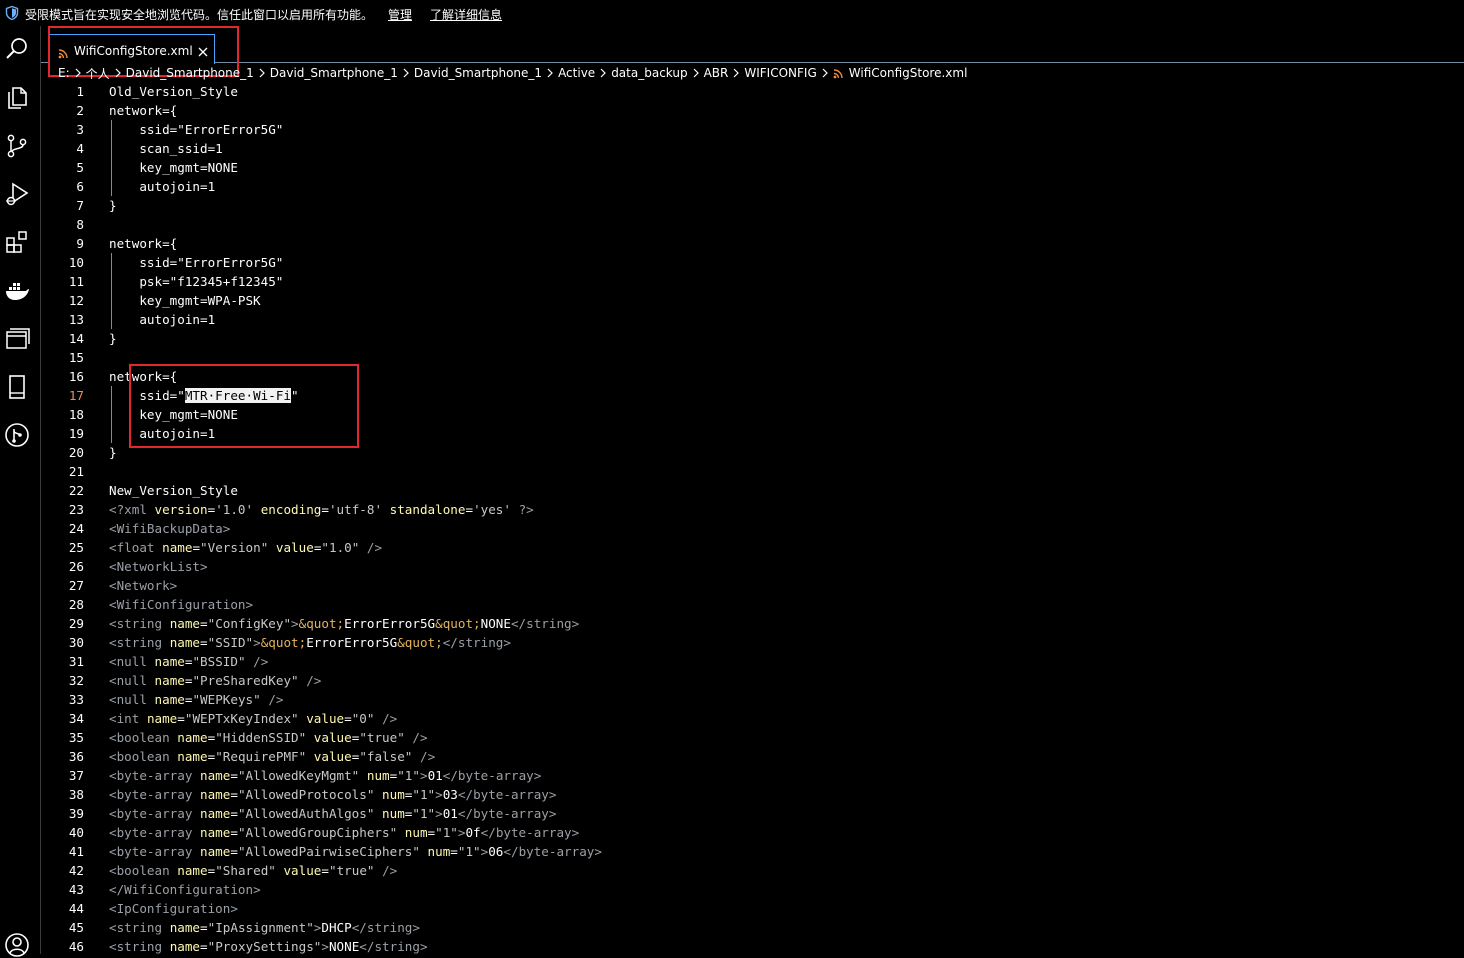 The image size is (1464, 958). Describe the element at coordinates (752, 908) in the screenshot. I see `code-line: 44 <IpConfiguration>` at that location.